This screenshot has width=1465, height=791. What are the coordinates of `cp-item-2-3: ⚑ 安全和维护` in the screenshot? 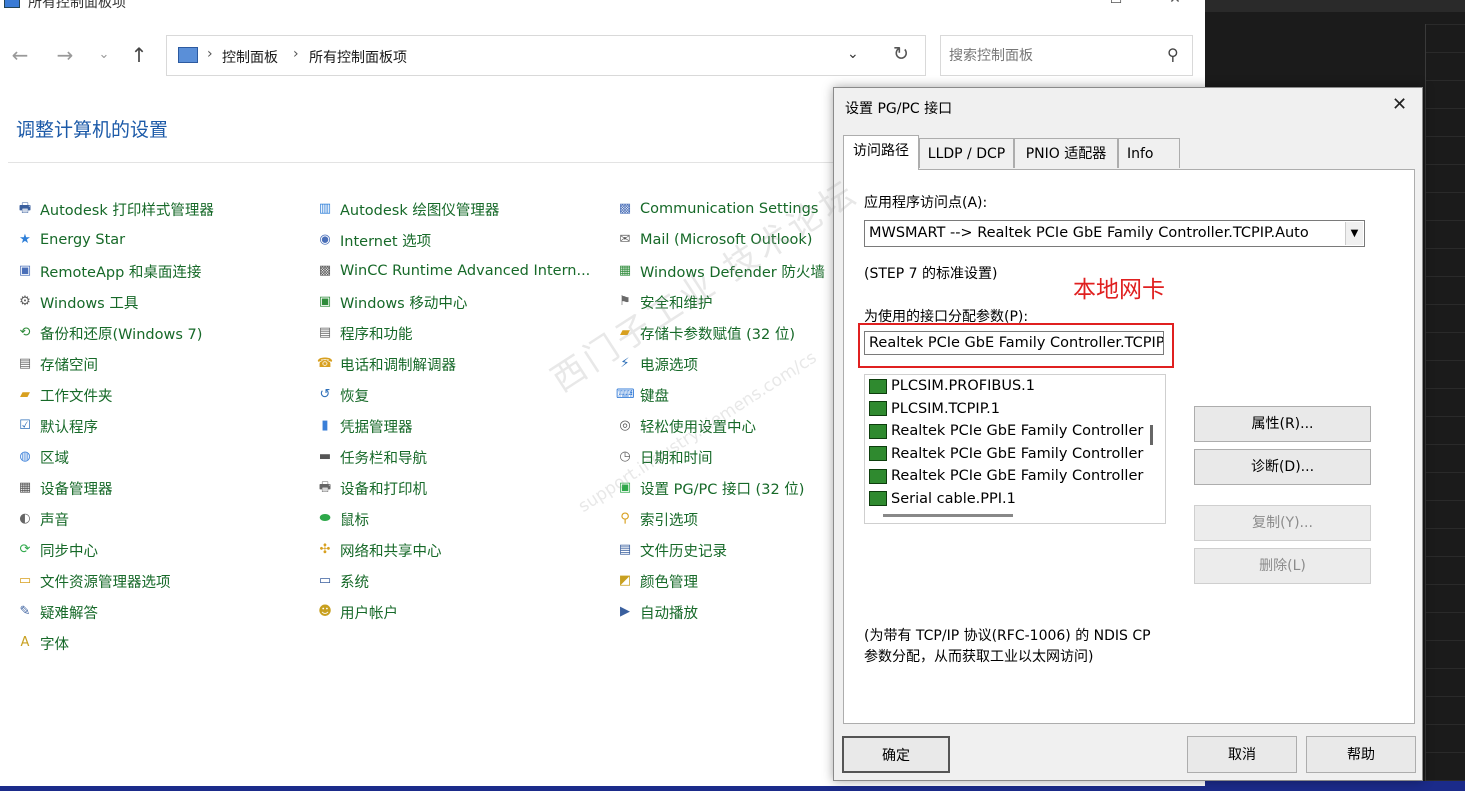 It's located at (664, 302).